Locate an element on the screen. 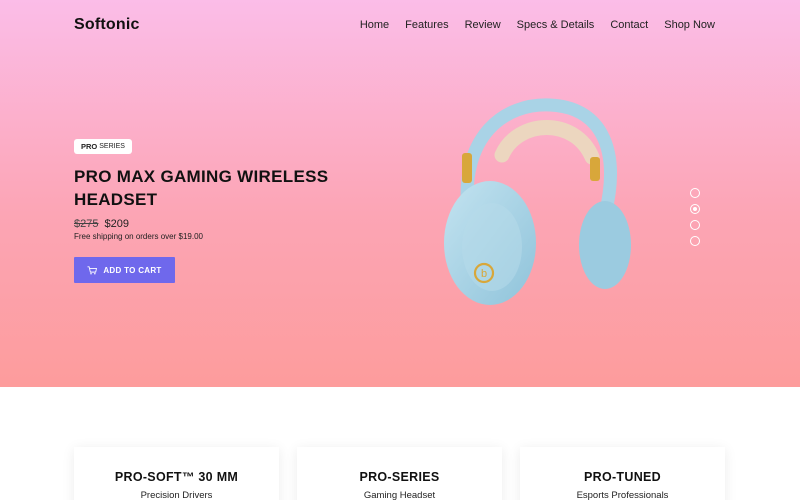 The width and height of the screenshot is (800, 500). svg-text: b is located at coordinates (484, 274).